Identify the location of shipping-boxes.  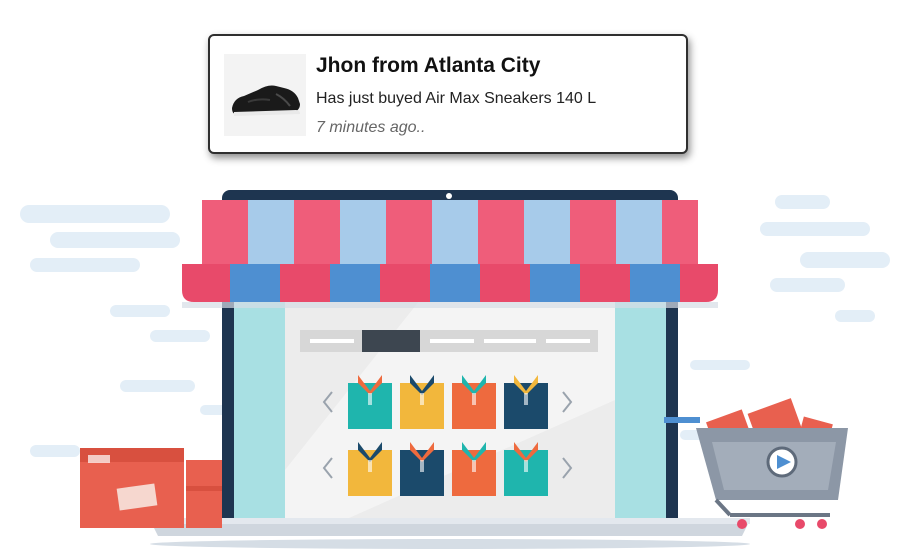
(151, 488).